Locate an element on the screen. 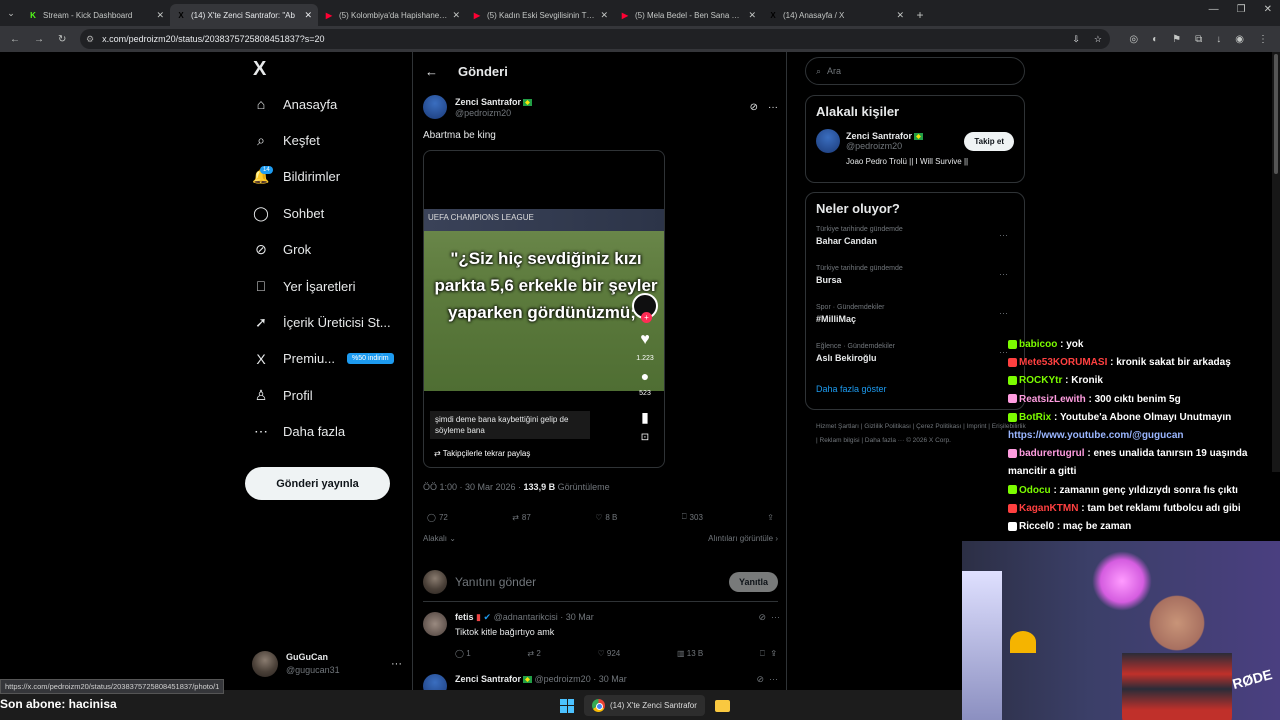 The height and width of the screenshot is (720, 1280). x-logo: X is located at coordinates (329, 72).